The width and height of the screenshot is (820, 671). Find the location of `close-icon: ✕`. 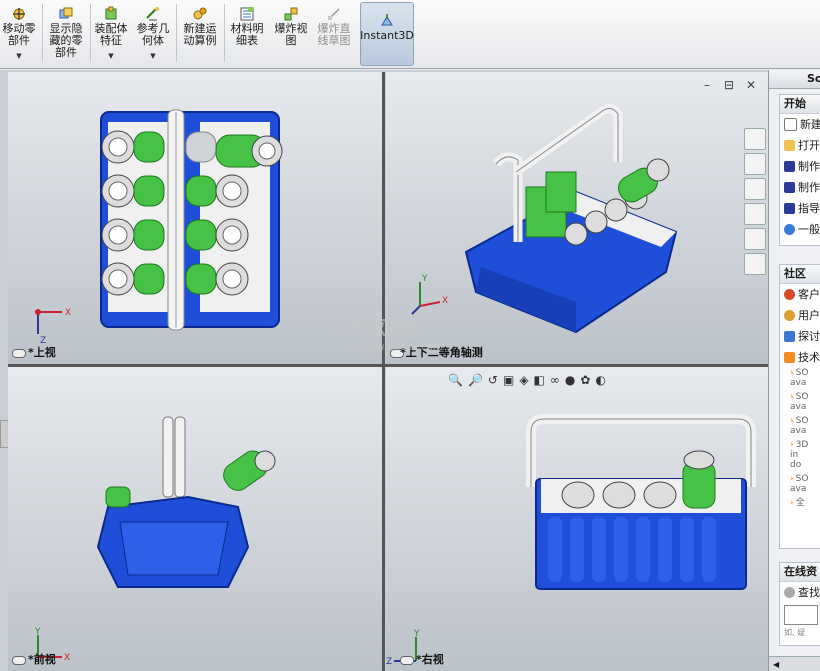

close-icon: ✕ is located at coordinates (751, 85).